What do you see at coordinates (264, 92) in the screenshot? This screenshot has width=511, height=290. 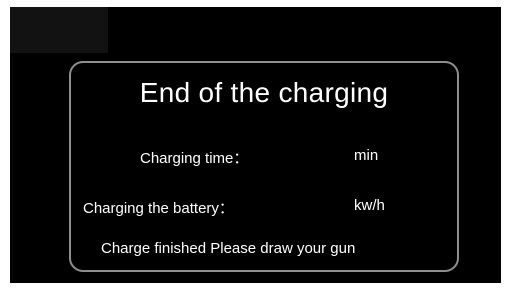 I see `dialog-title: End of the charging` at bounding box center [264, 92].